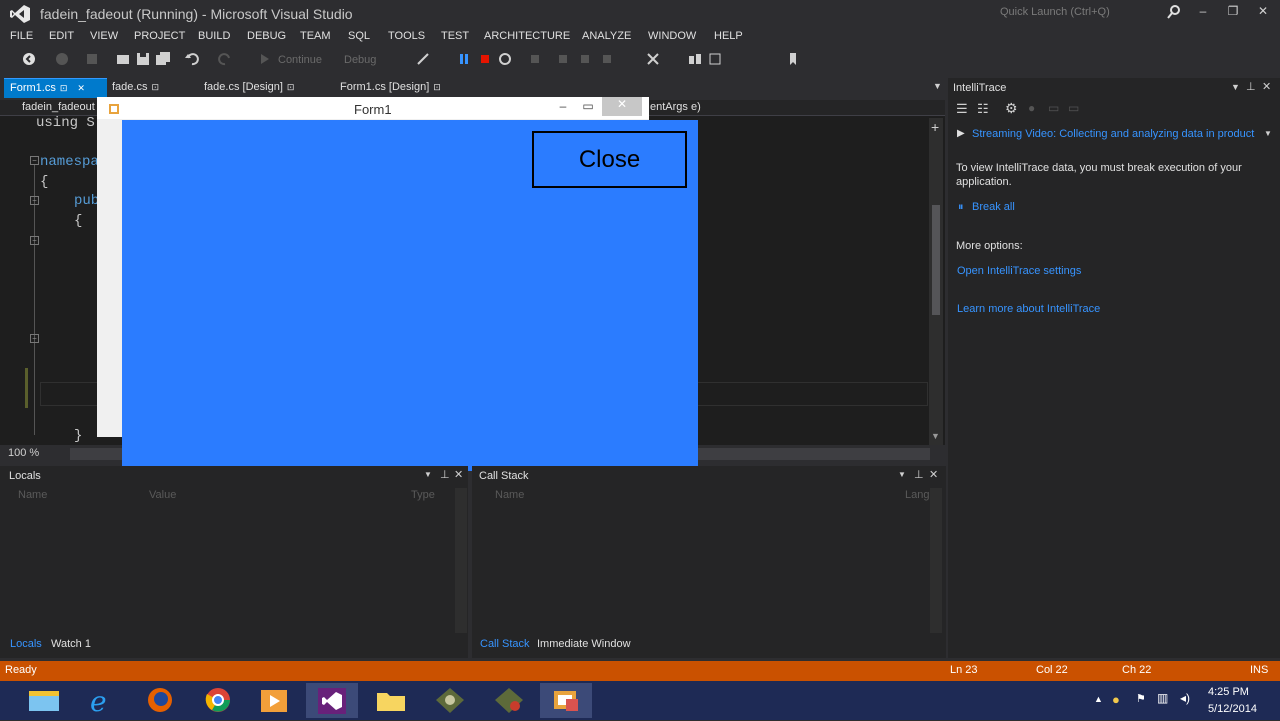 This screenshot has height=721, width=1280. I want to click on tab-form1-design: Form1.cs [Design] ⊡, so click(390, 88).